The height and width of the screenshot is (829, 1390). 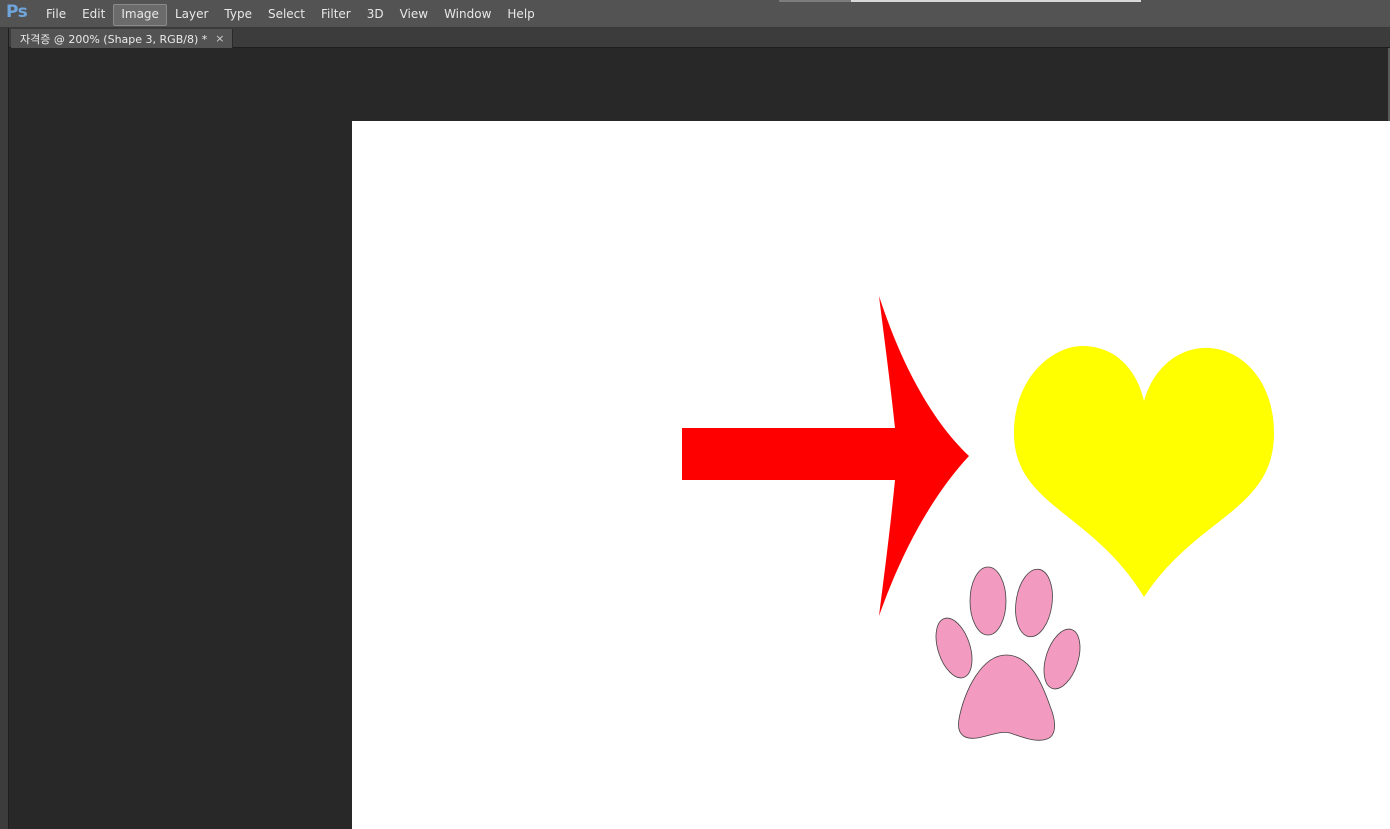 What do you see at coordinates (520, 15) in the screenshot?
I see `menu-help: Help` at bounding box center [520, 15].